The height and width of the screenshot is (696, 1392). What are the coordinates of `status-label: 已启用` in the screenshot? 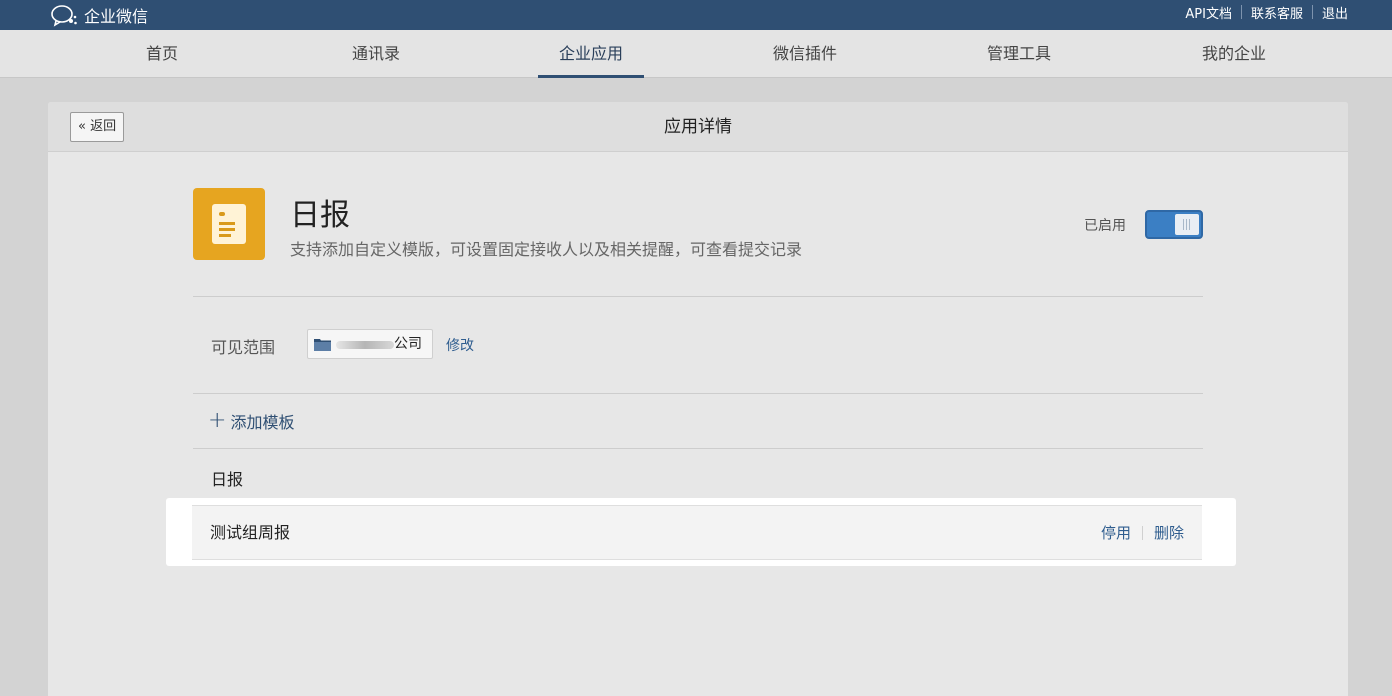 It's located at (1105, 226).